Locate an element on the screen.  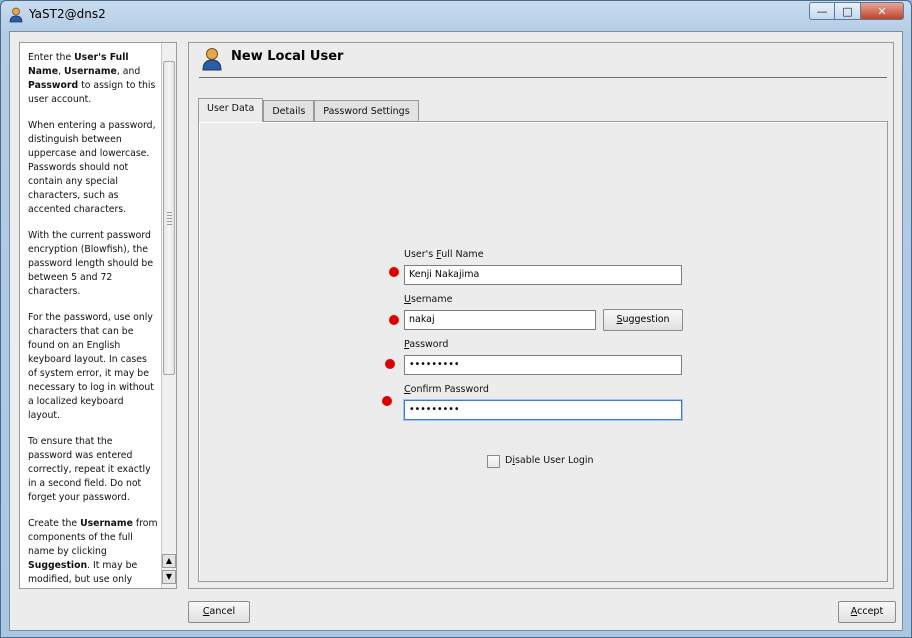
cancel-button: Cancel is located at coordinates (219, 612).